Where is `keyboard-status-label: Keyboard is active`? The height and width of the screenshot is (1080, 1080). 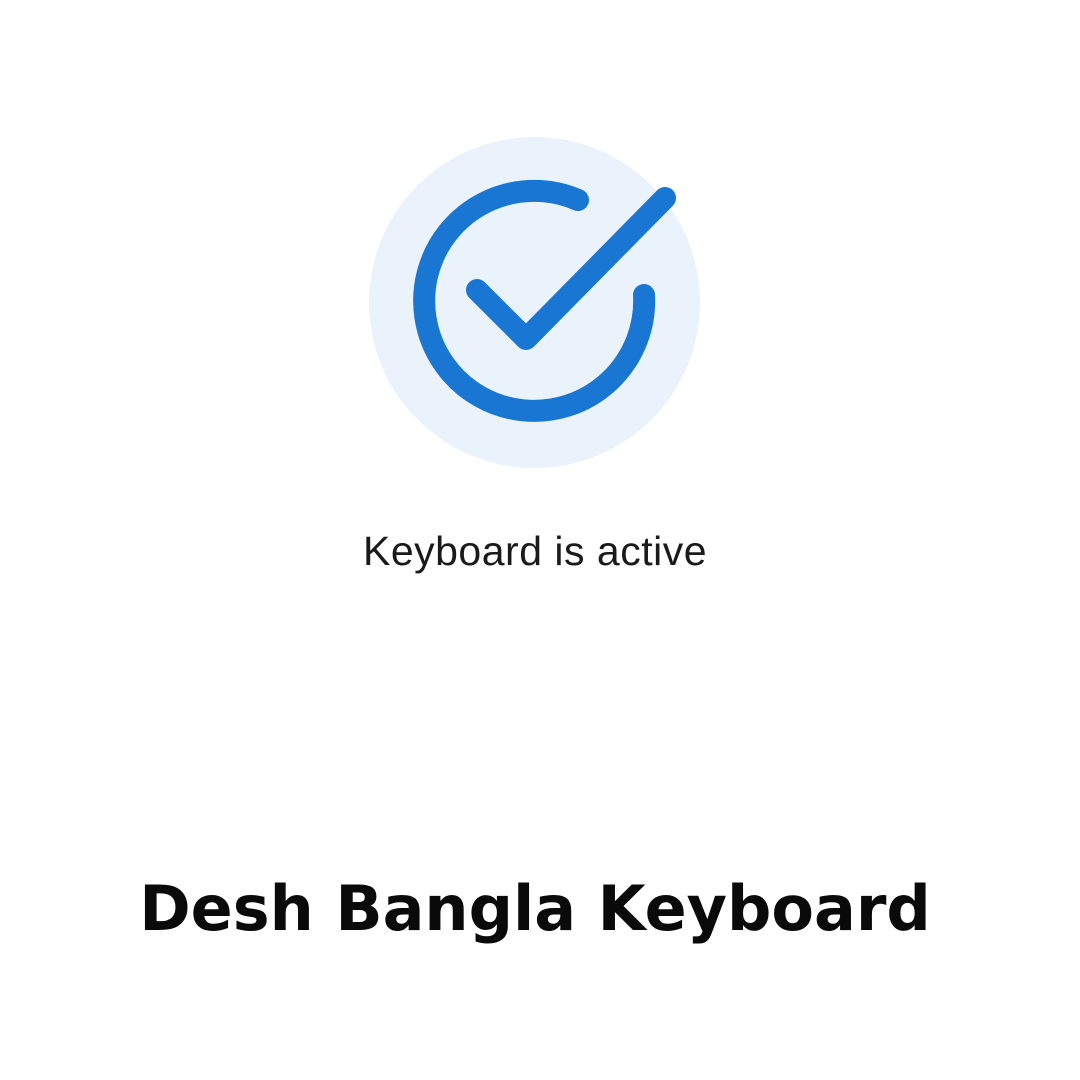 keyboard-status-label: Keyboard is active is located at coordinates (534, 551).